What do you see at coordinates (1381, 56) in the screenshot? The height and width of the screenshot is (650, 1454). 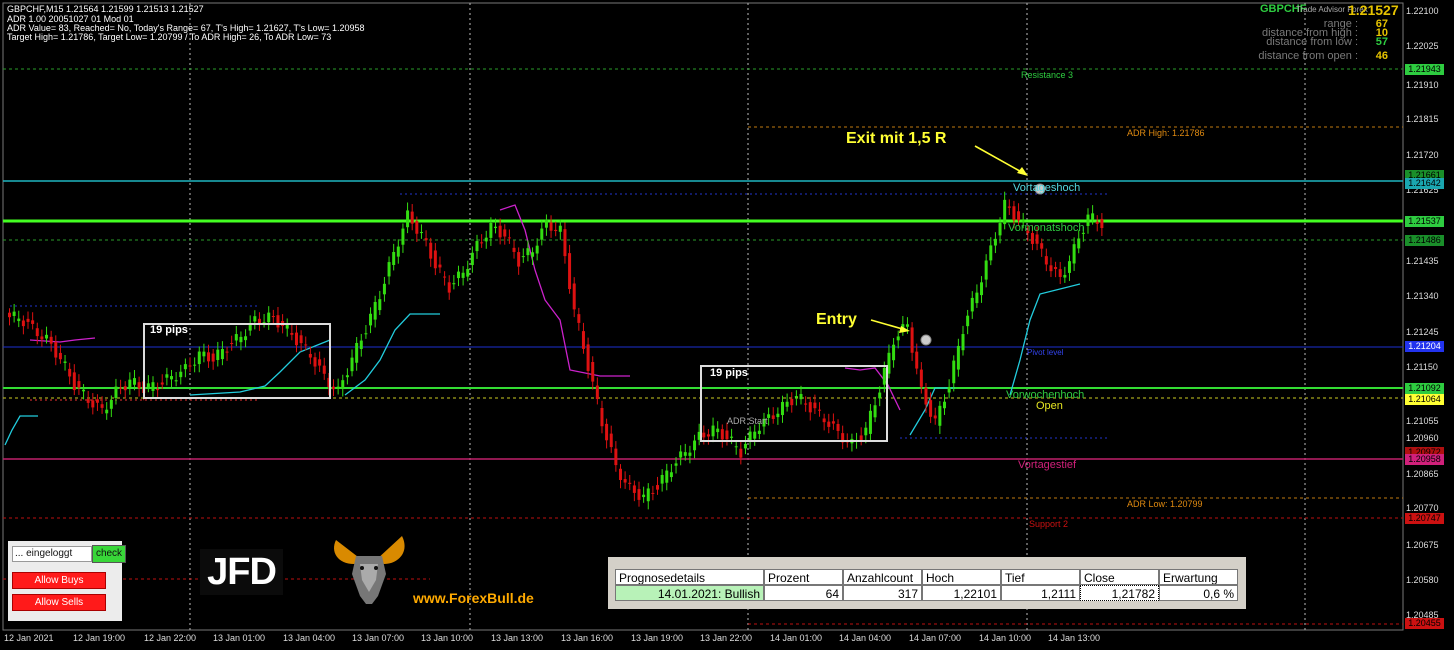 I see `panel-row-value: 46` at bounding box center [1381, 56].